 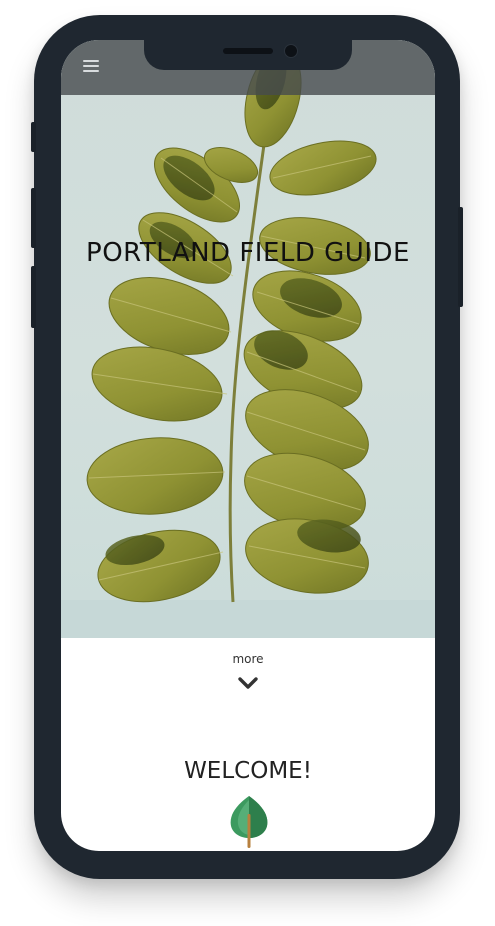 What do you see at coordinates (248, 683) in the screenshot?
I see `chevron-down-icon` at bounding box center [248, 683].